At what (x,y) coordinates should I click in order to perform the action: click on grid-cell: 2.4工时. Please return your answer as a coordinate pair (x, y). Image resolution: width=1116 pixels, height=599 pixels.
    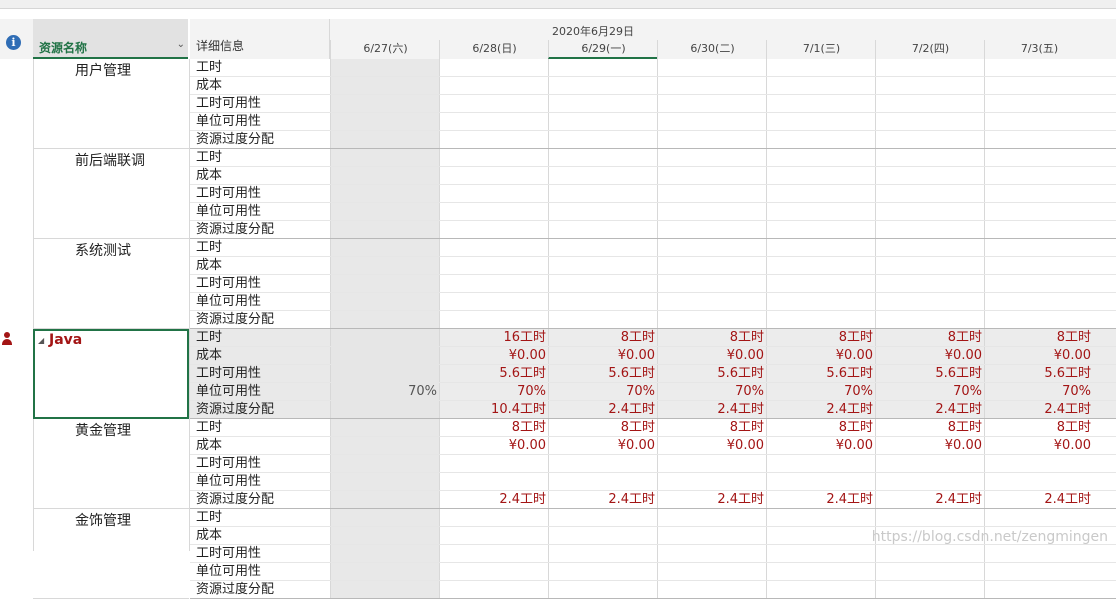
    Looking at the image, I should click on (1038, 409).